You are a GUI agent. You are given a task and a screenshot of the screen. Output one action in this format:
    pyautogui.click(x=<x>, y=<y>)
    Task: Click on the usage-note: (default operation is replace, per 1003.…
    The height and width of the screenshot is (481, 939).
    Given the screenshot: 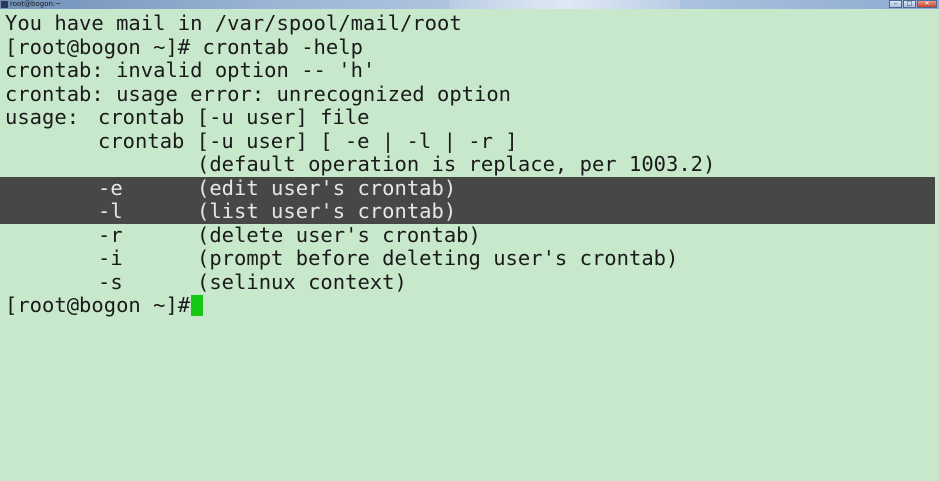 What is the action you would take?
    pyautogui.click(x=456, y=164)
    